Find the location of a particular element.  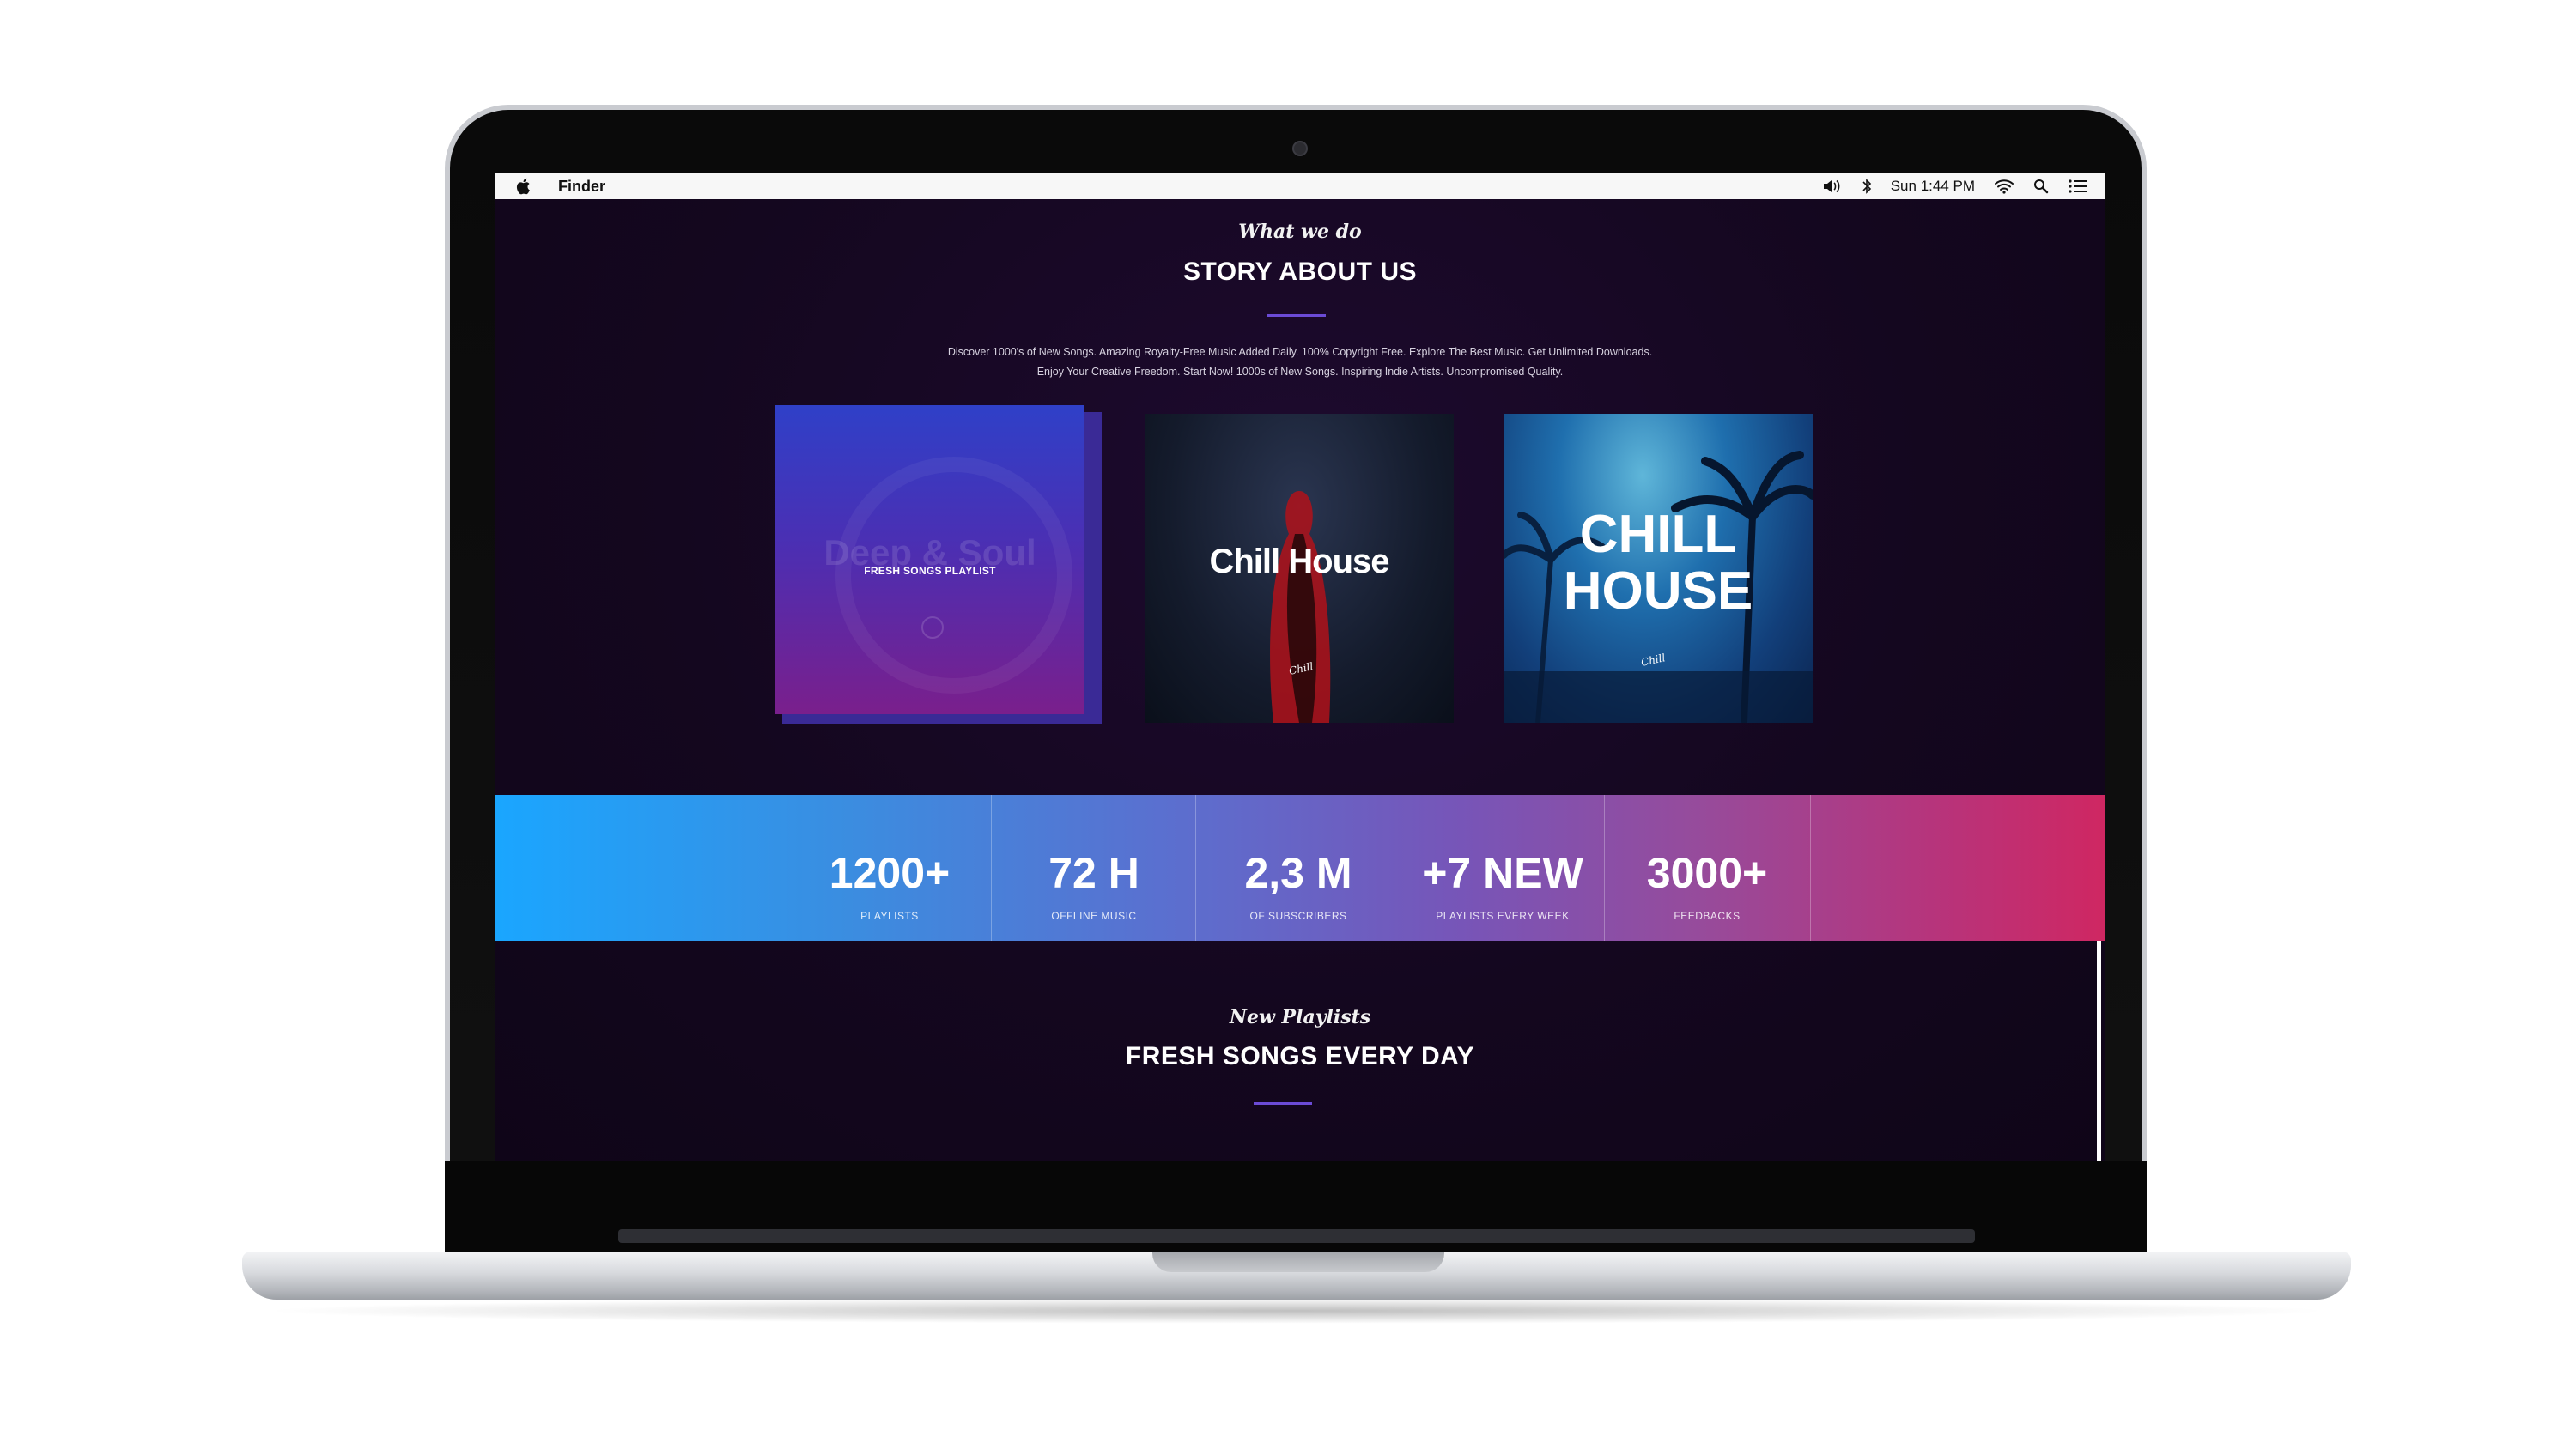

album-title-caps: CHILL HOUSE is located at coordinates (1658, 563).